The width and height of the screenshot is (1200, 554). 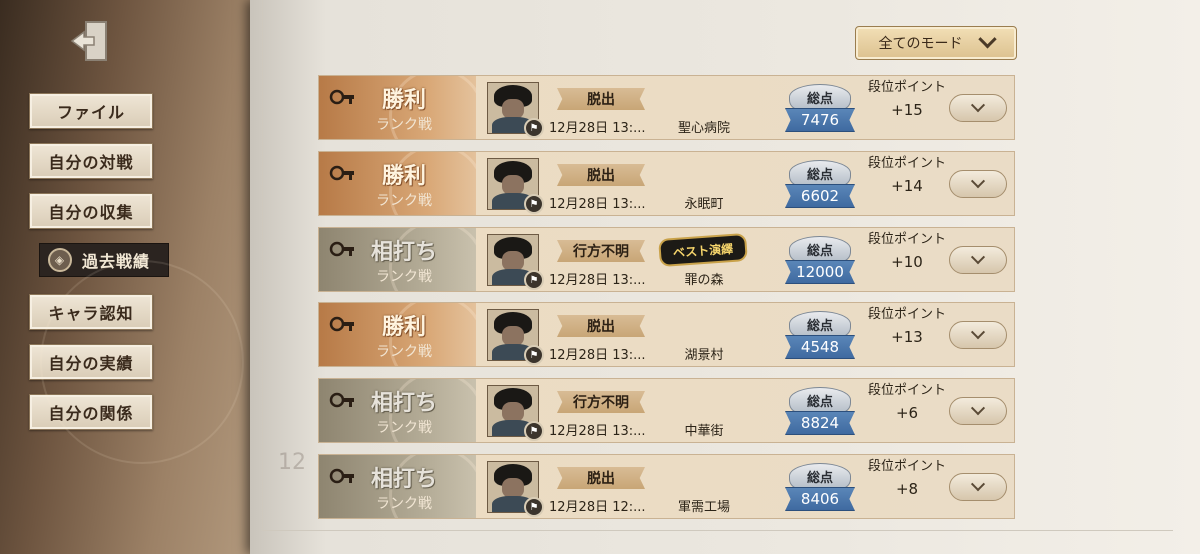 I want to click on sidebar-item-match-history: ◈ 過去戦績, so click(x=104, y=260).